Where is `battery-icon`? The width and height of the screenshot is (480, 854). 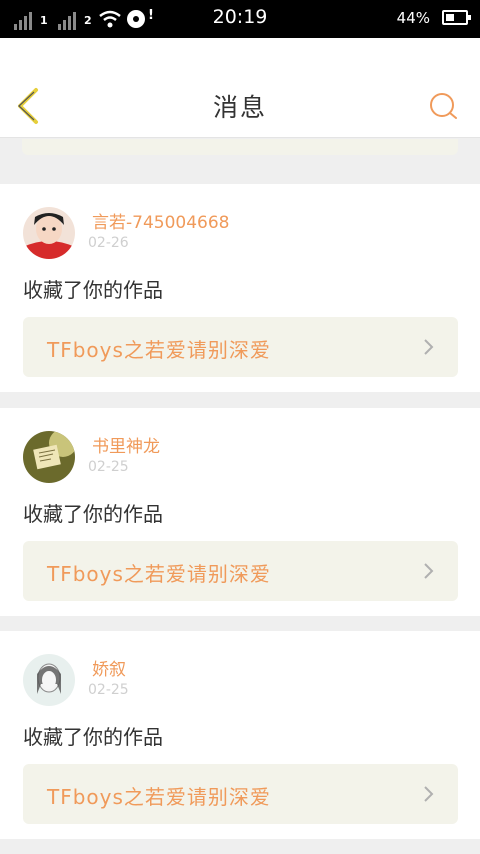 battery-icon is located at coordinates (456, 17).